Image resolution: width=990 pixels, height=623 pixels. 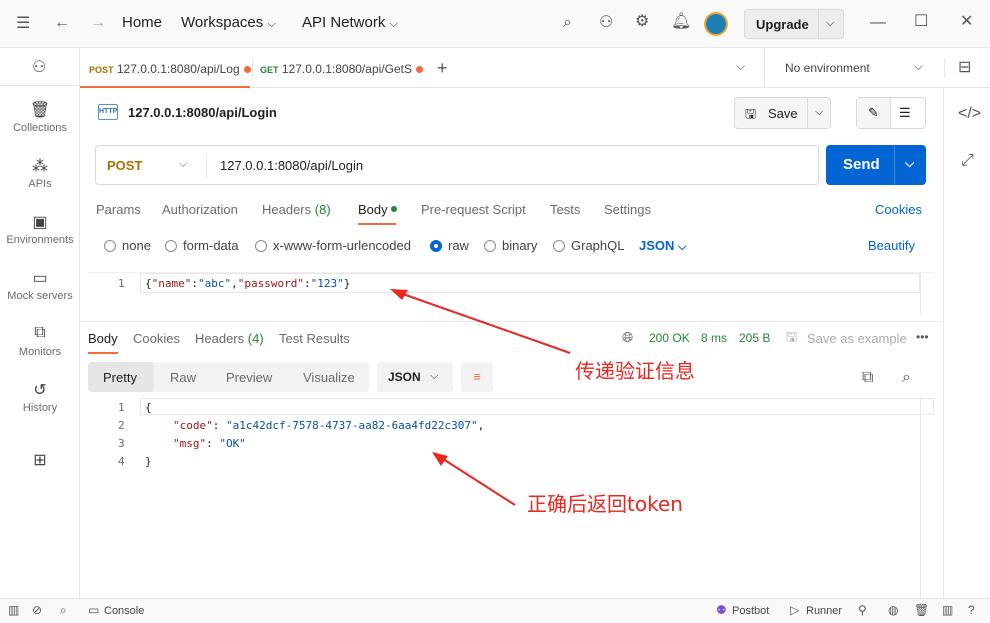 I want to click on trash-icon: 🗑︎, so click(x=921, y=610).